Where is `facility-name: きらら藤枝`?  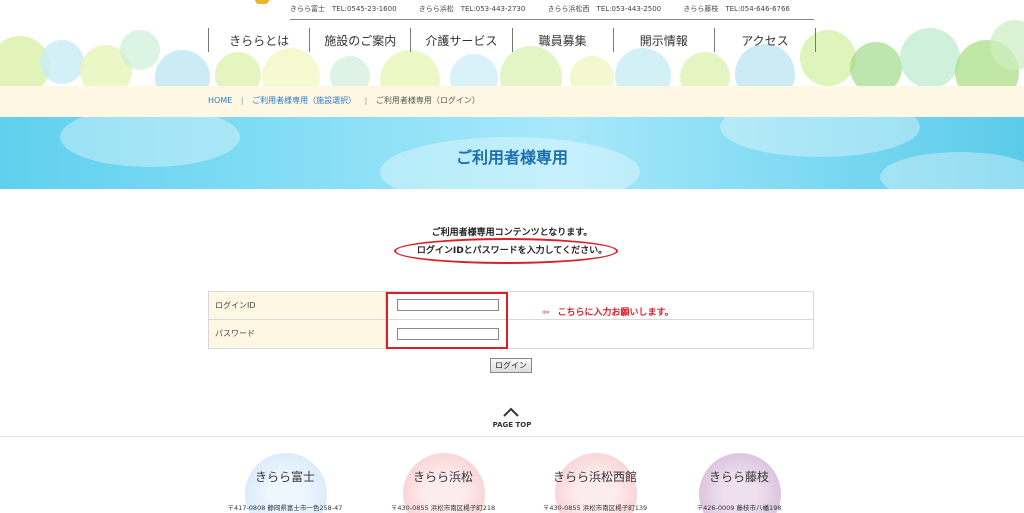 facility-name: きらら藤枝 is located at coordinates (738, 477).